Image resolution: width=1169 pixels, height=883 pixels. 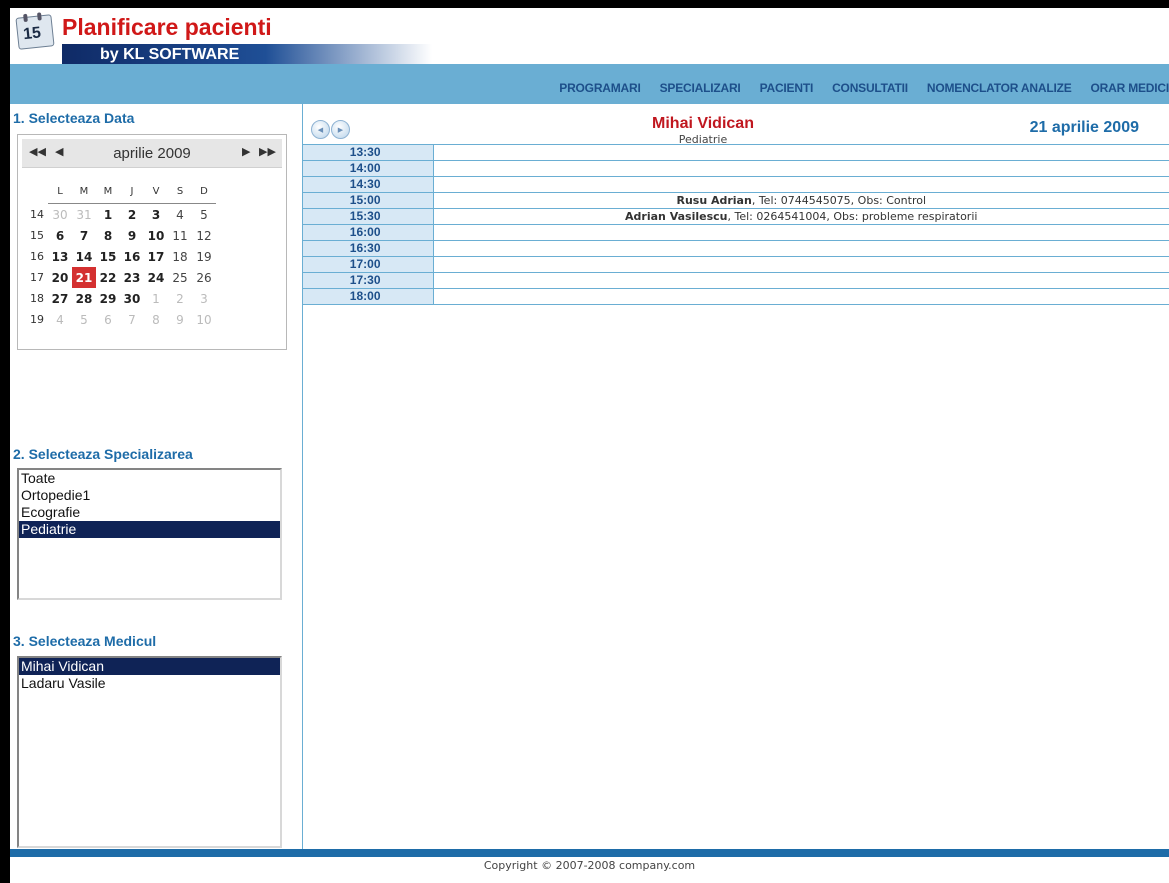 I want to click on patient-name: Rusu Adrian, so click(x=714, y=200).